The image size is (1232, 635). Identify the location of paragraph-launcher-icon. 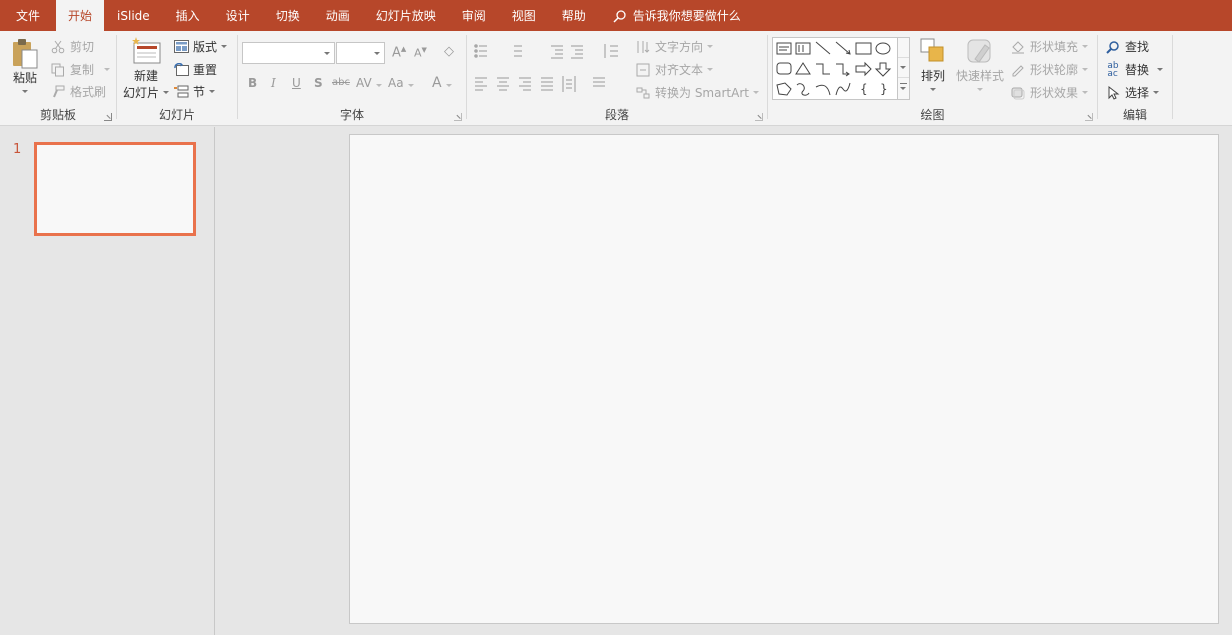
(759, 117).